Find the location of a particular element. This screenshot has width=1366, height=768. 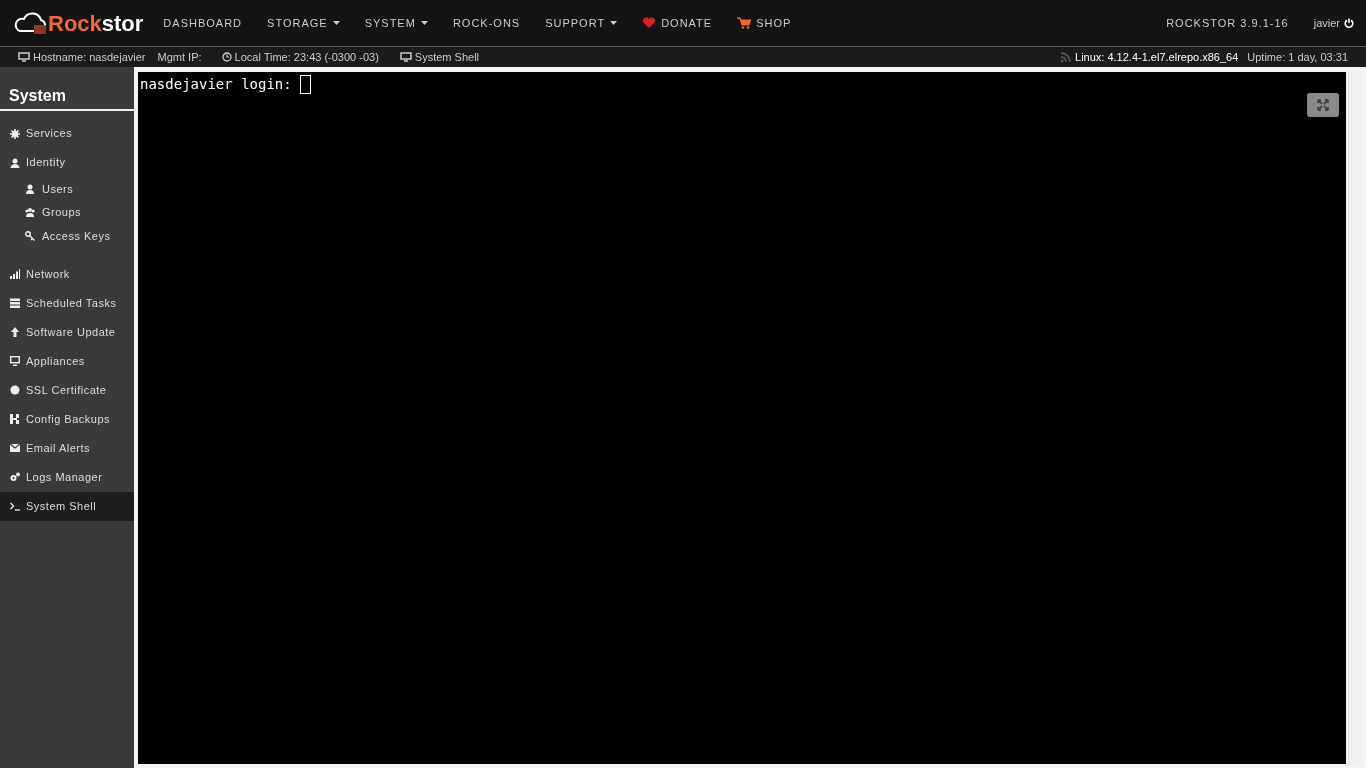

expand-icon is located at coordinates (1323, 105).